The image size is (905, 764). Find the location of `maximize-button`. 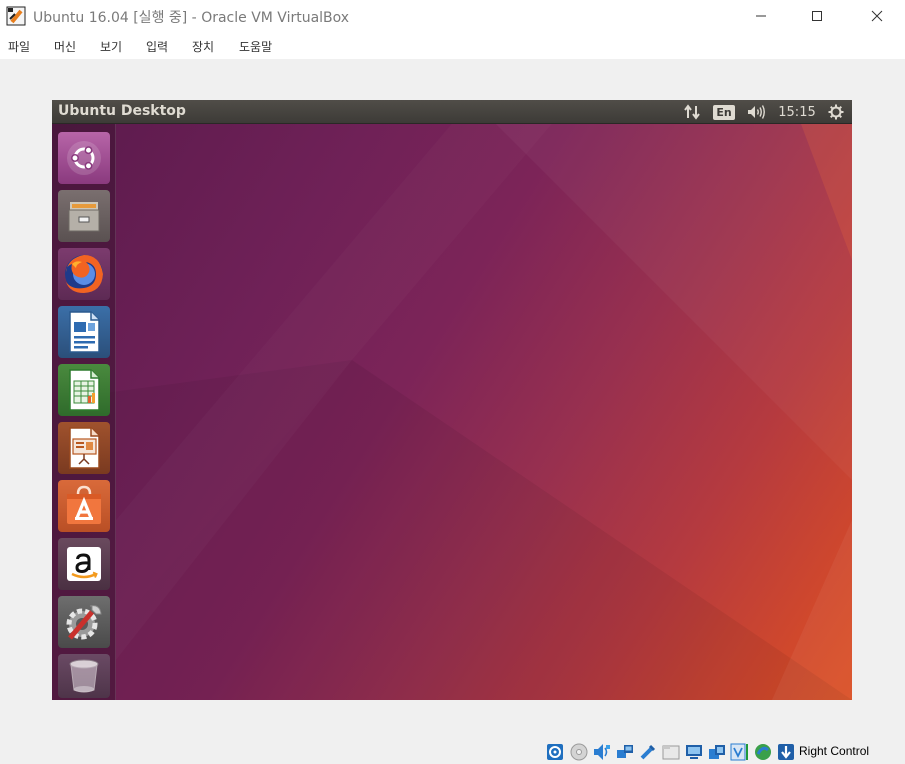

maximize-button is located at coordinates (817, 16).